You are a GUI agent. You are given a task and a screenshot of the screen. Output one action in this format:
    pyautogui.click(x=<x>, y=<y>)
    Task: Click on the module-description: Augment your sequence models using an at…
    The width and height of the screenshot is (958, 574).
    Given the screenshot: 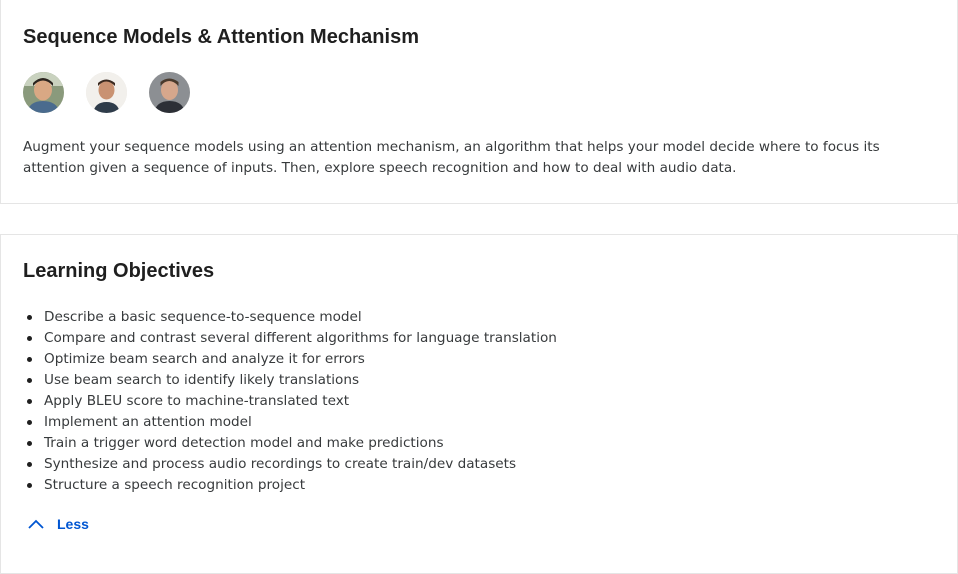 What is the action you would take?
    pyautogui.click(x=451, y=157)
    